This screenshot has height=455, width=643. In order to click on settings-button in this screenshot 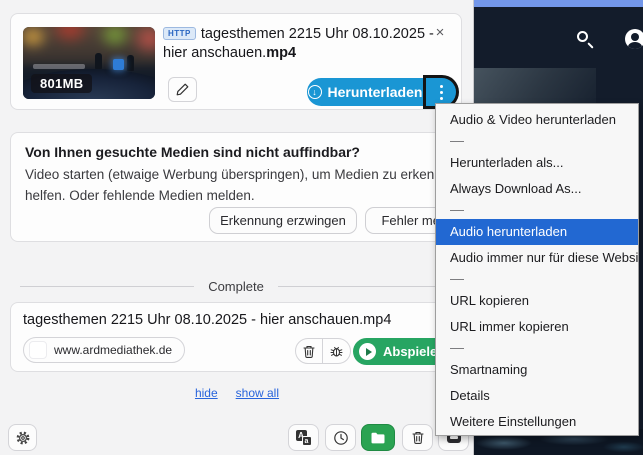, I will do `click(22, 437)`.